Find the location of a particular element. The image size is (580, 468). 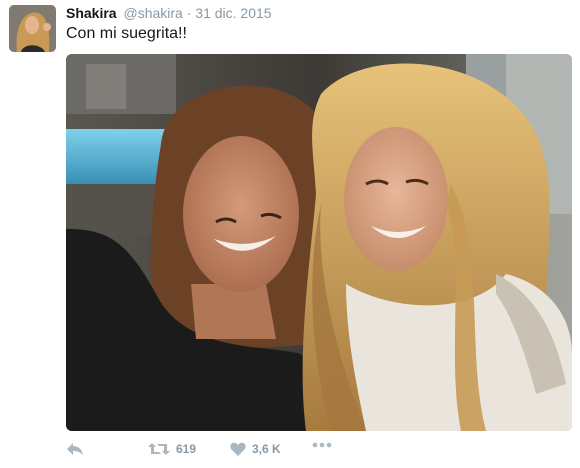

author-name: Shakira is located at coordinates (91, 13).